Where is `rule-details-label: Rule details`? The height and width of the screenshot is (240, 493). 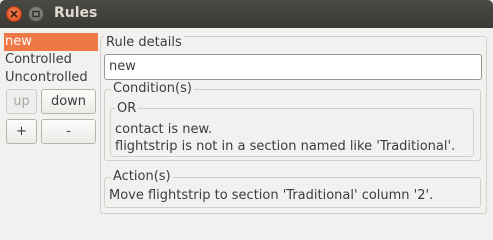 rule-details-label: Rule details is located at coordinates (144, 42).